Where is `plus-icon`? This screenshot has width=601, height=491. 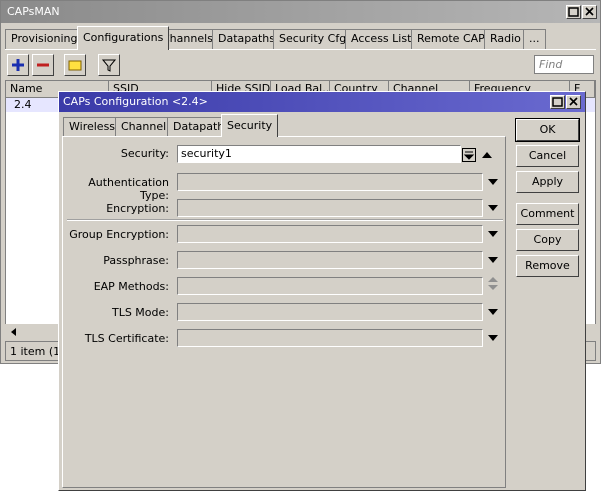
plus-icon is located at coordinates (18, 65).